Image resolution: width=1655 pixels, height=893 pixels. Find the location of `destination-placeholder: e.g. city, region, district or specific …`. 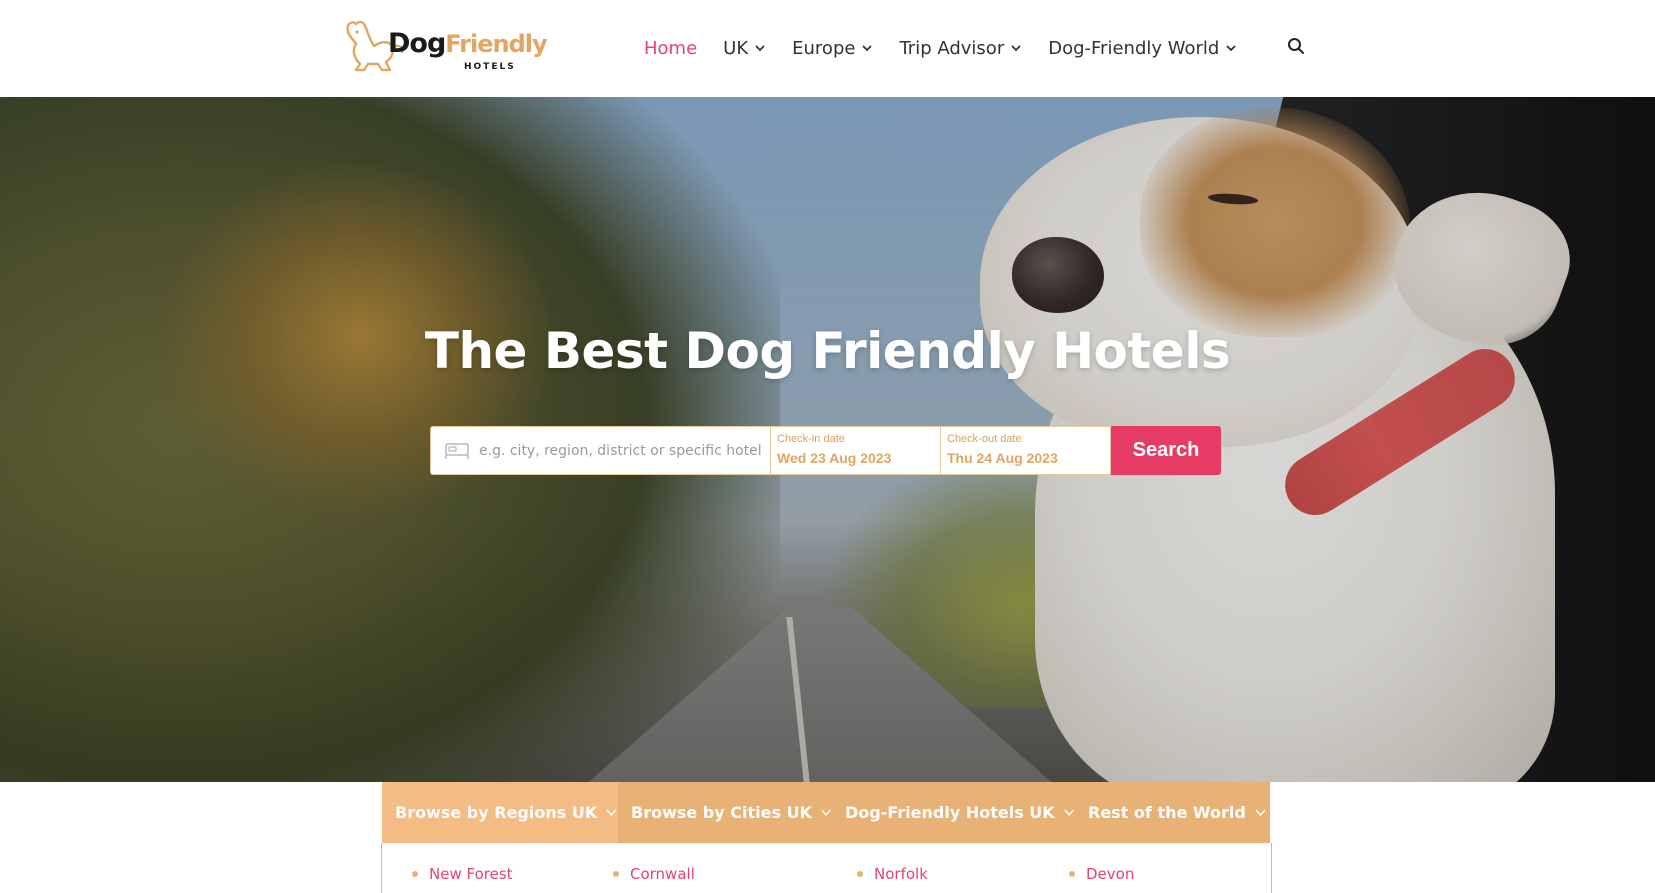

destination-placeholder: e.g. city, region, district or specific … is located at coordinates (620, 450).